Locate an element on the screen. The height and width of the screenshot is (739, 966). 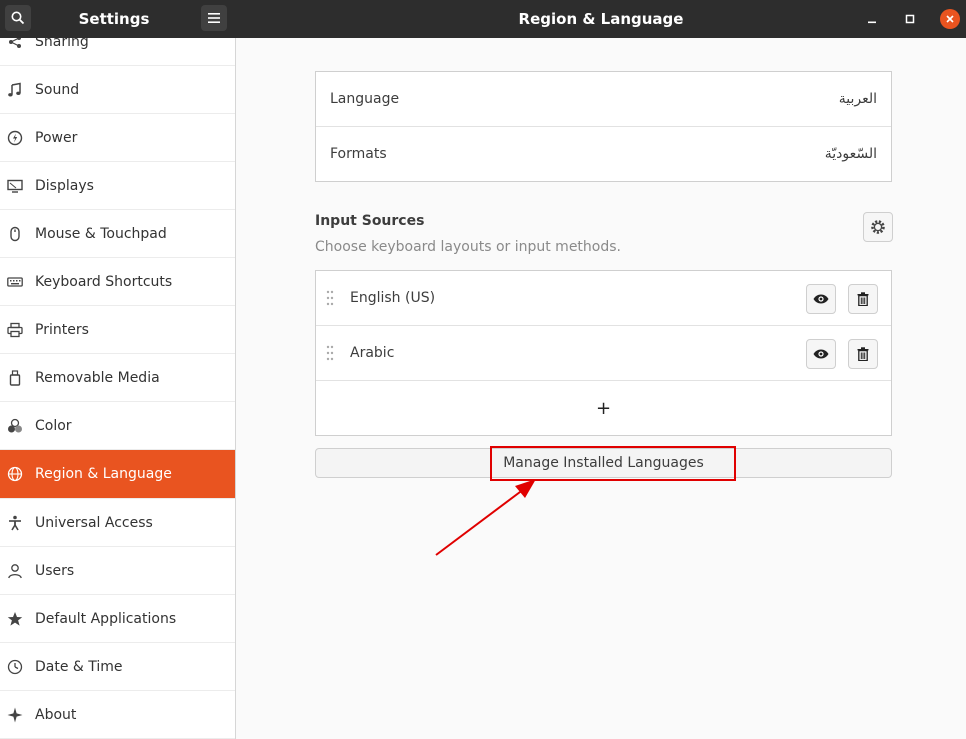
sidebar-item-about: About is located at coordinates (117, 715).